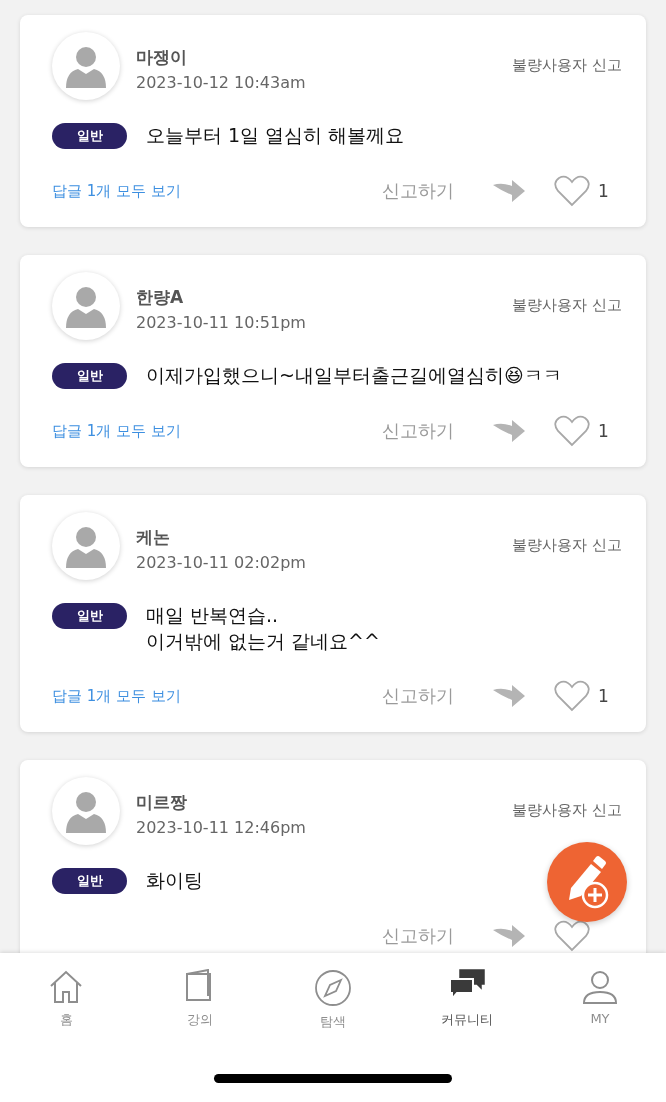 This screenshot has width=666, height=1102. What do you see at coordinates (275, 135) in the screenshot?
I see `post-text: 오늘부터 1일 열심히 해볼께요` at bounding box center [275, 135].